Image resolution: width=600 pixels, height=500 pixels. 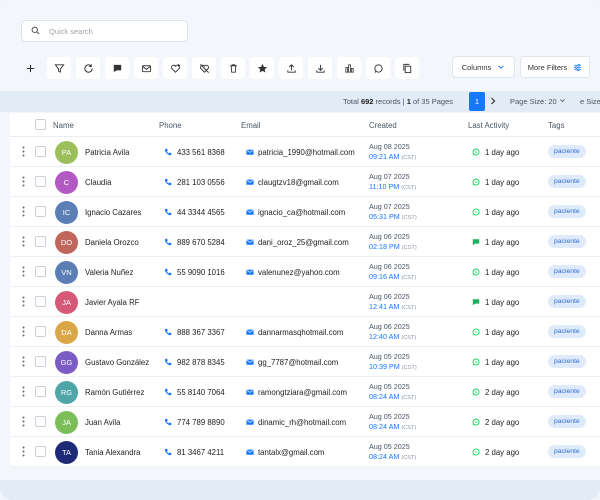 What do you see at coordinates (299, 272) in the screenshot?
I see `contact-email: valenunez@yahoo.com` at bounding box center [299, 272].